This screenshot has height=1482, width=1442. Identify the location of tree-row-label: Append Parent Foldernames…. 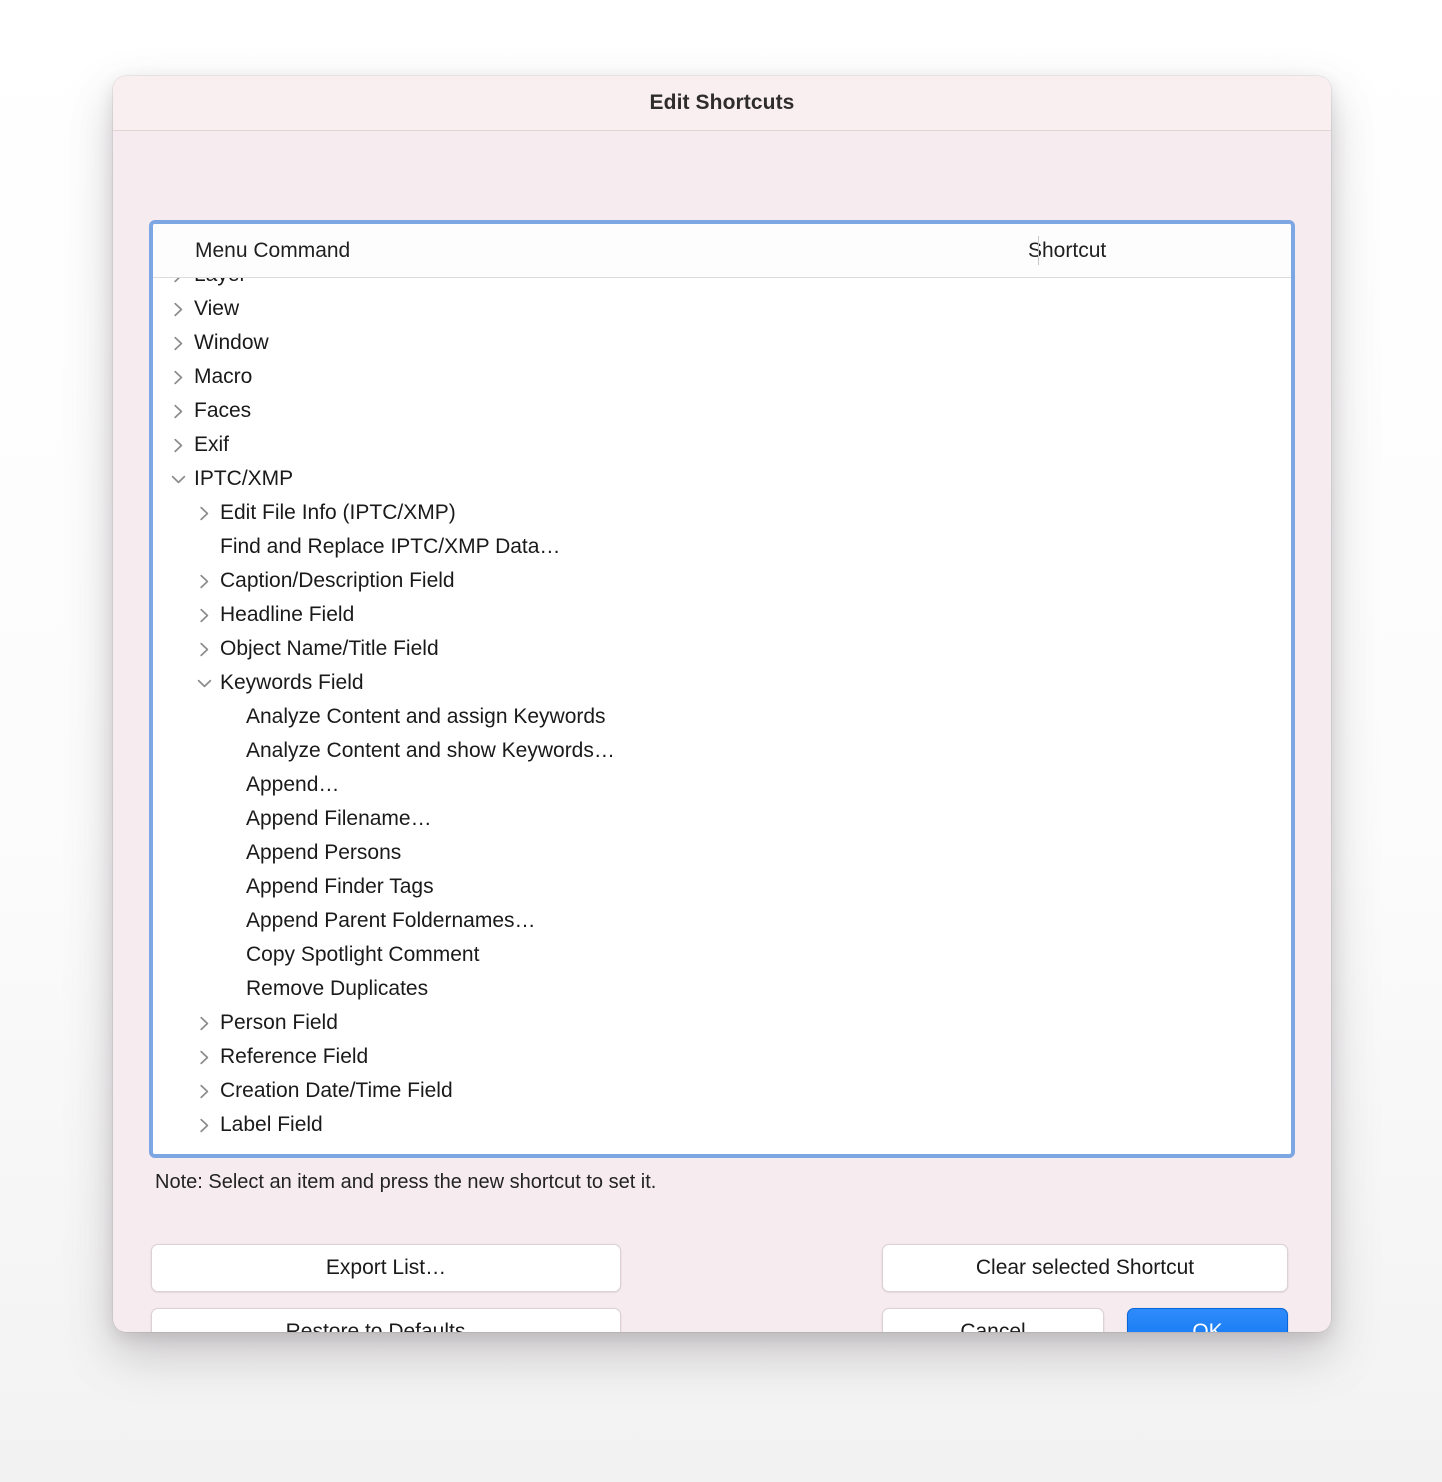
(391, 920).